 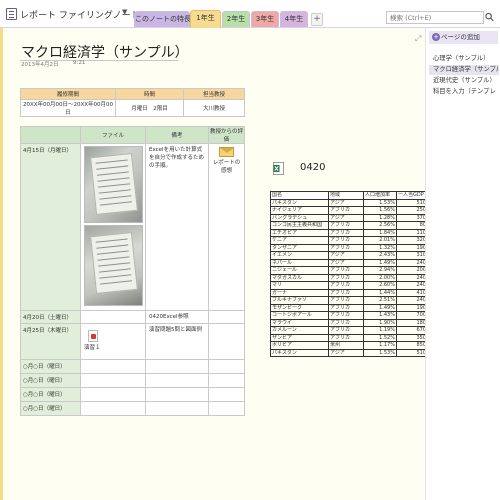 What do you see at coordinates (113, 184) in the screenshot?
I see `scanned-report-image` at bounding box center [113, 184].